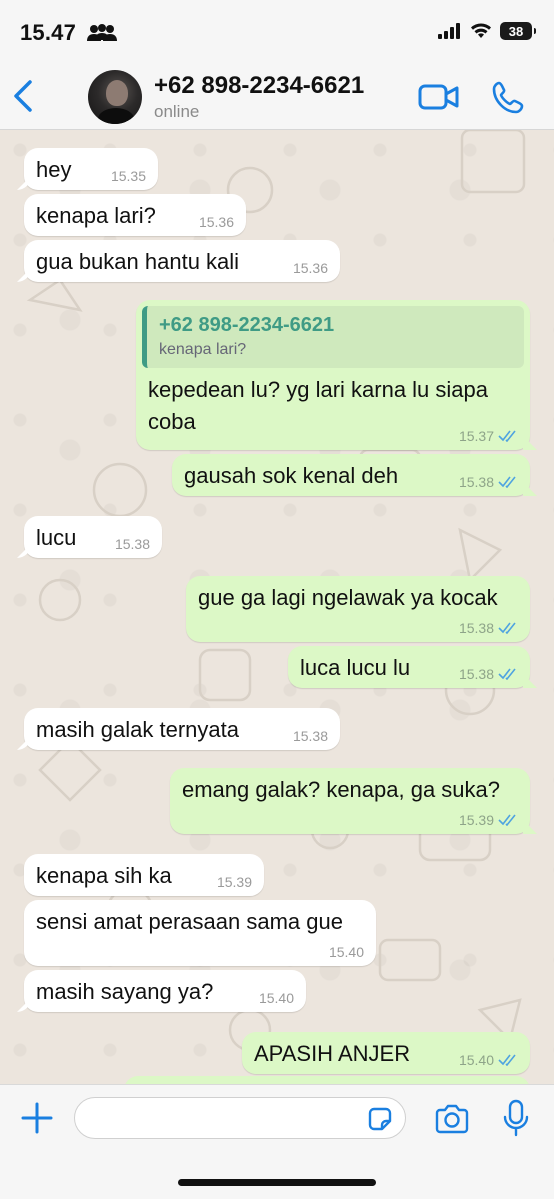 This screenshot has width=554, height=1199. What do you see at coordinates (125, 991) in the screenshot?
I see `message-text: masih sayang ya?` at bounding box center [125, 991].